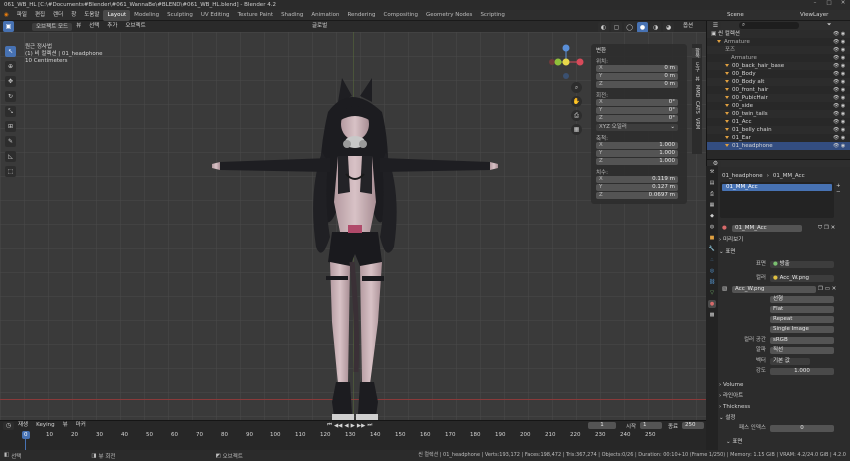 The image size is (850, 461). Describe the element at coordinates (81, 425) in the screenshot. I see `timeline-menu-marker: 마커` at that location.